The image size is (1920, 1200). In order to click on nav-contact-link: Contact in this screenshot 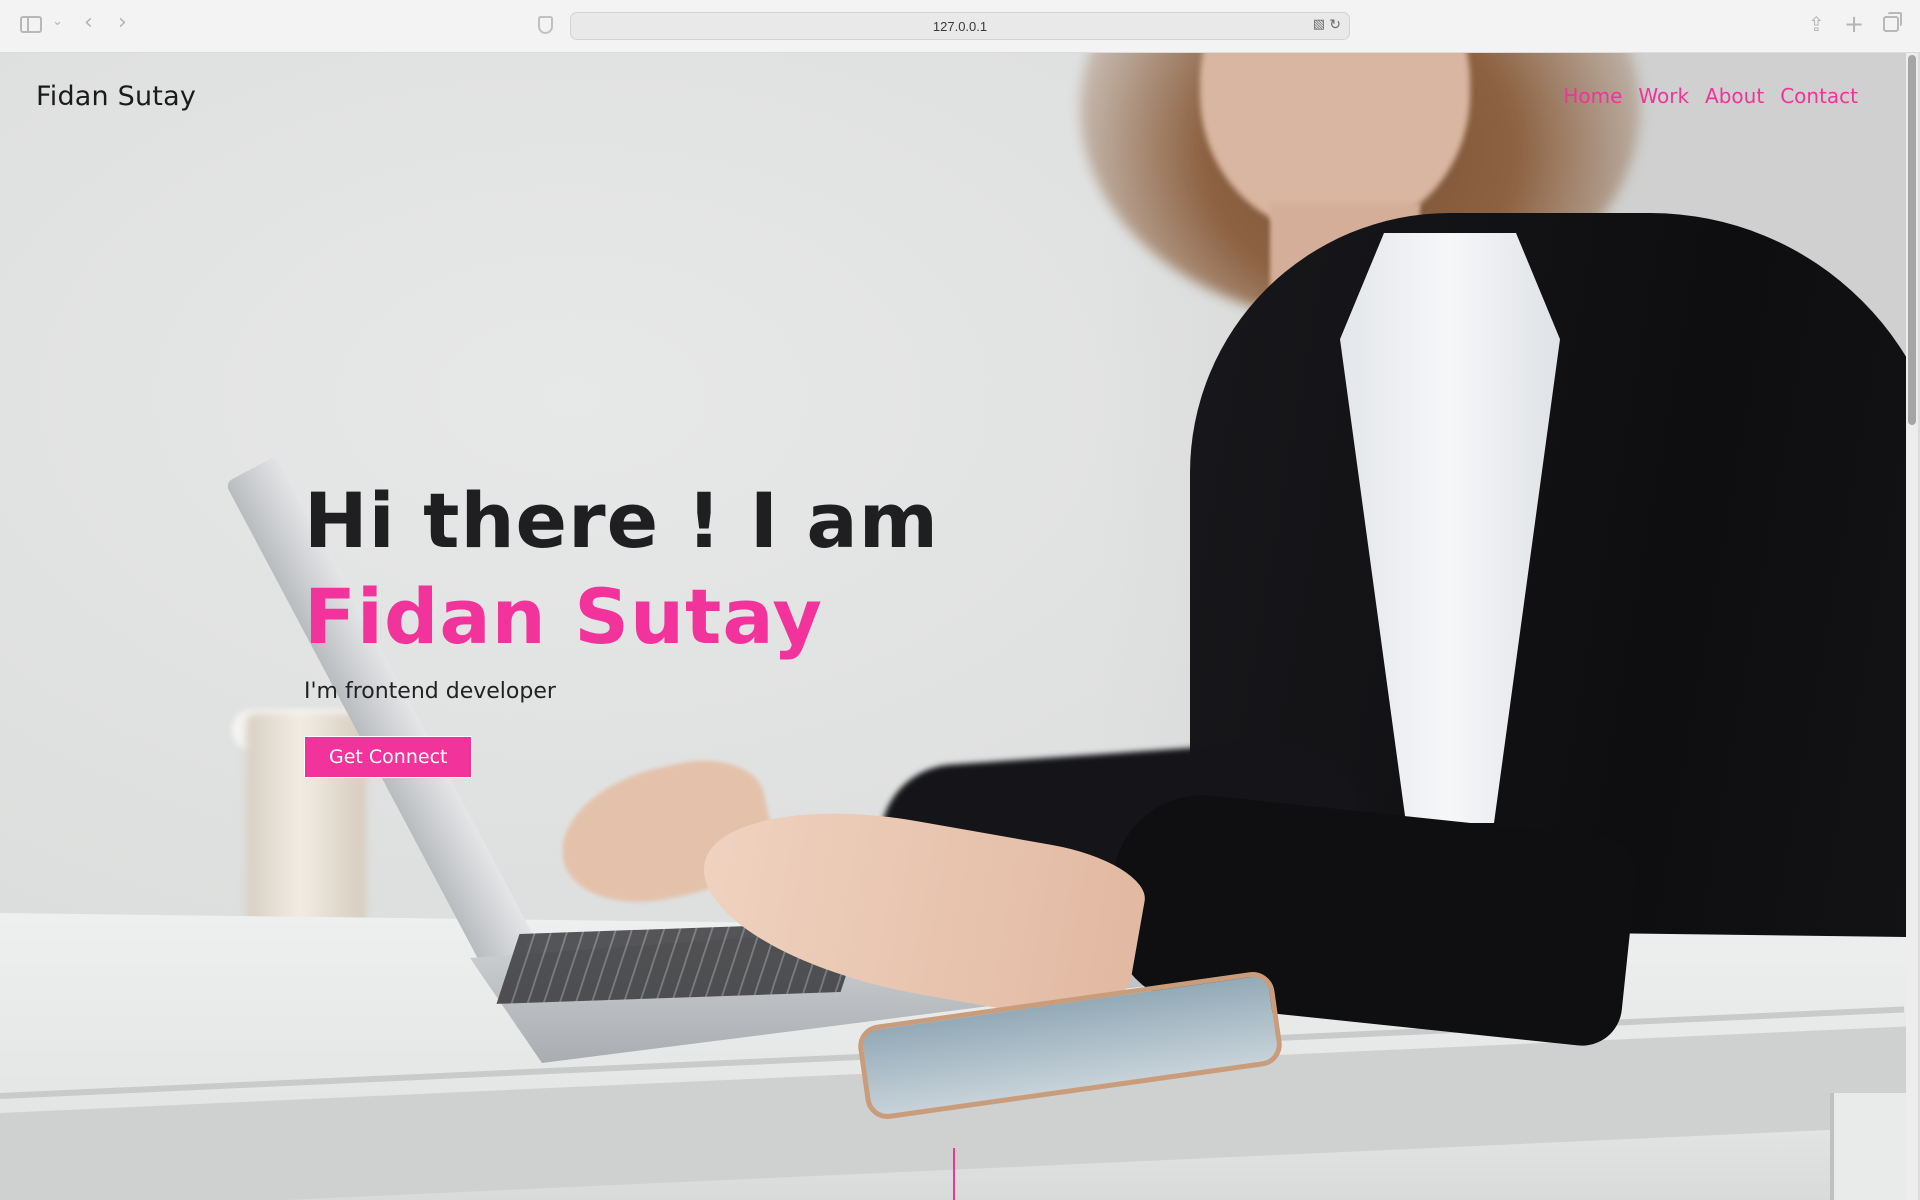, I will do `click(1819, 96)`.